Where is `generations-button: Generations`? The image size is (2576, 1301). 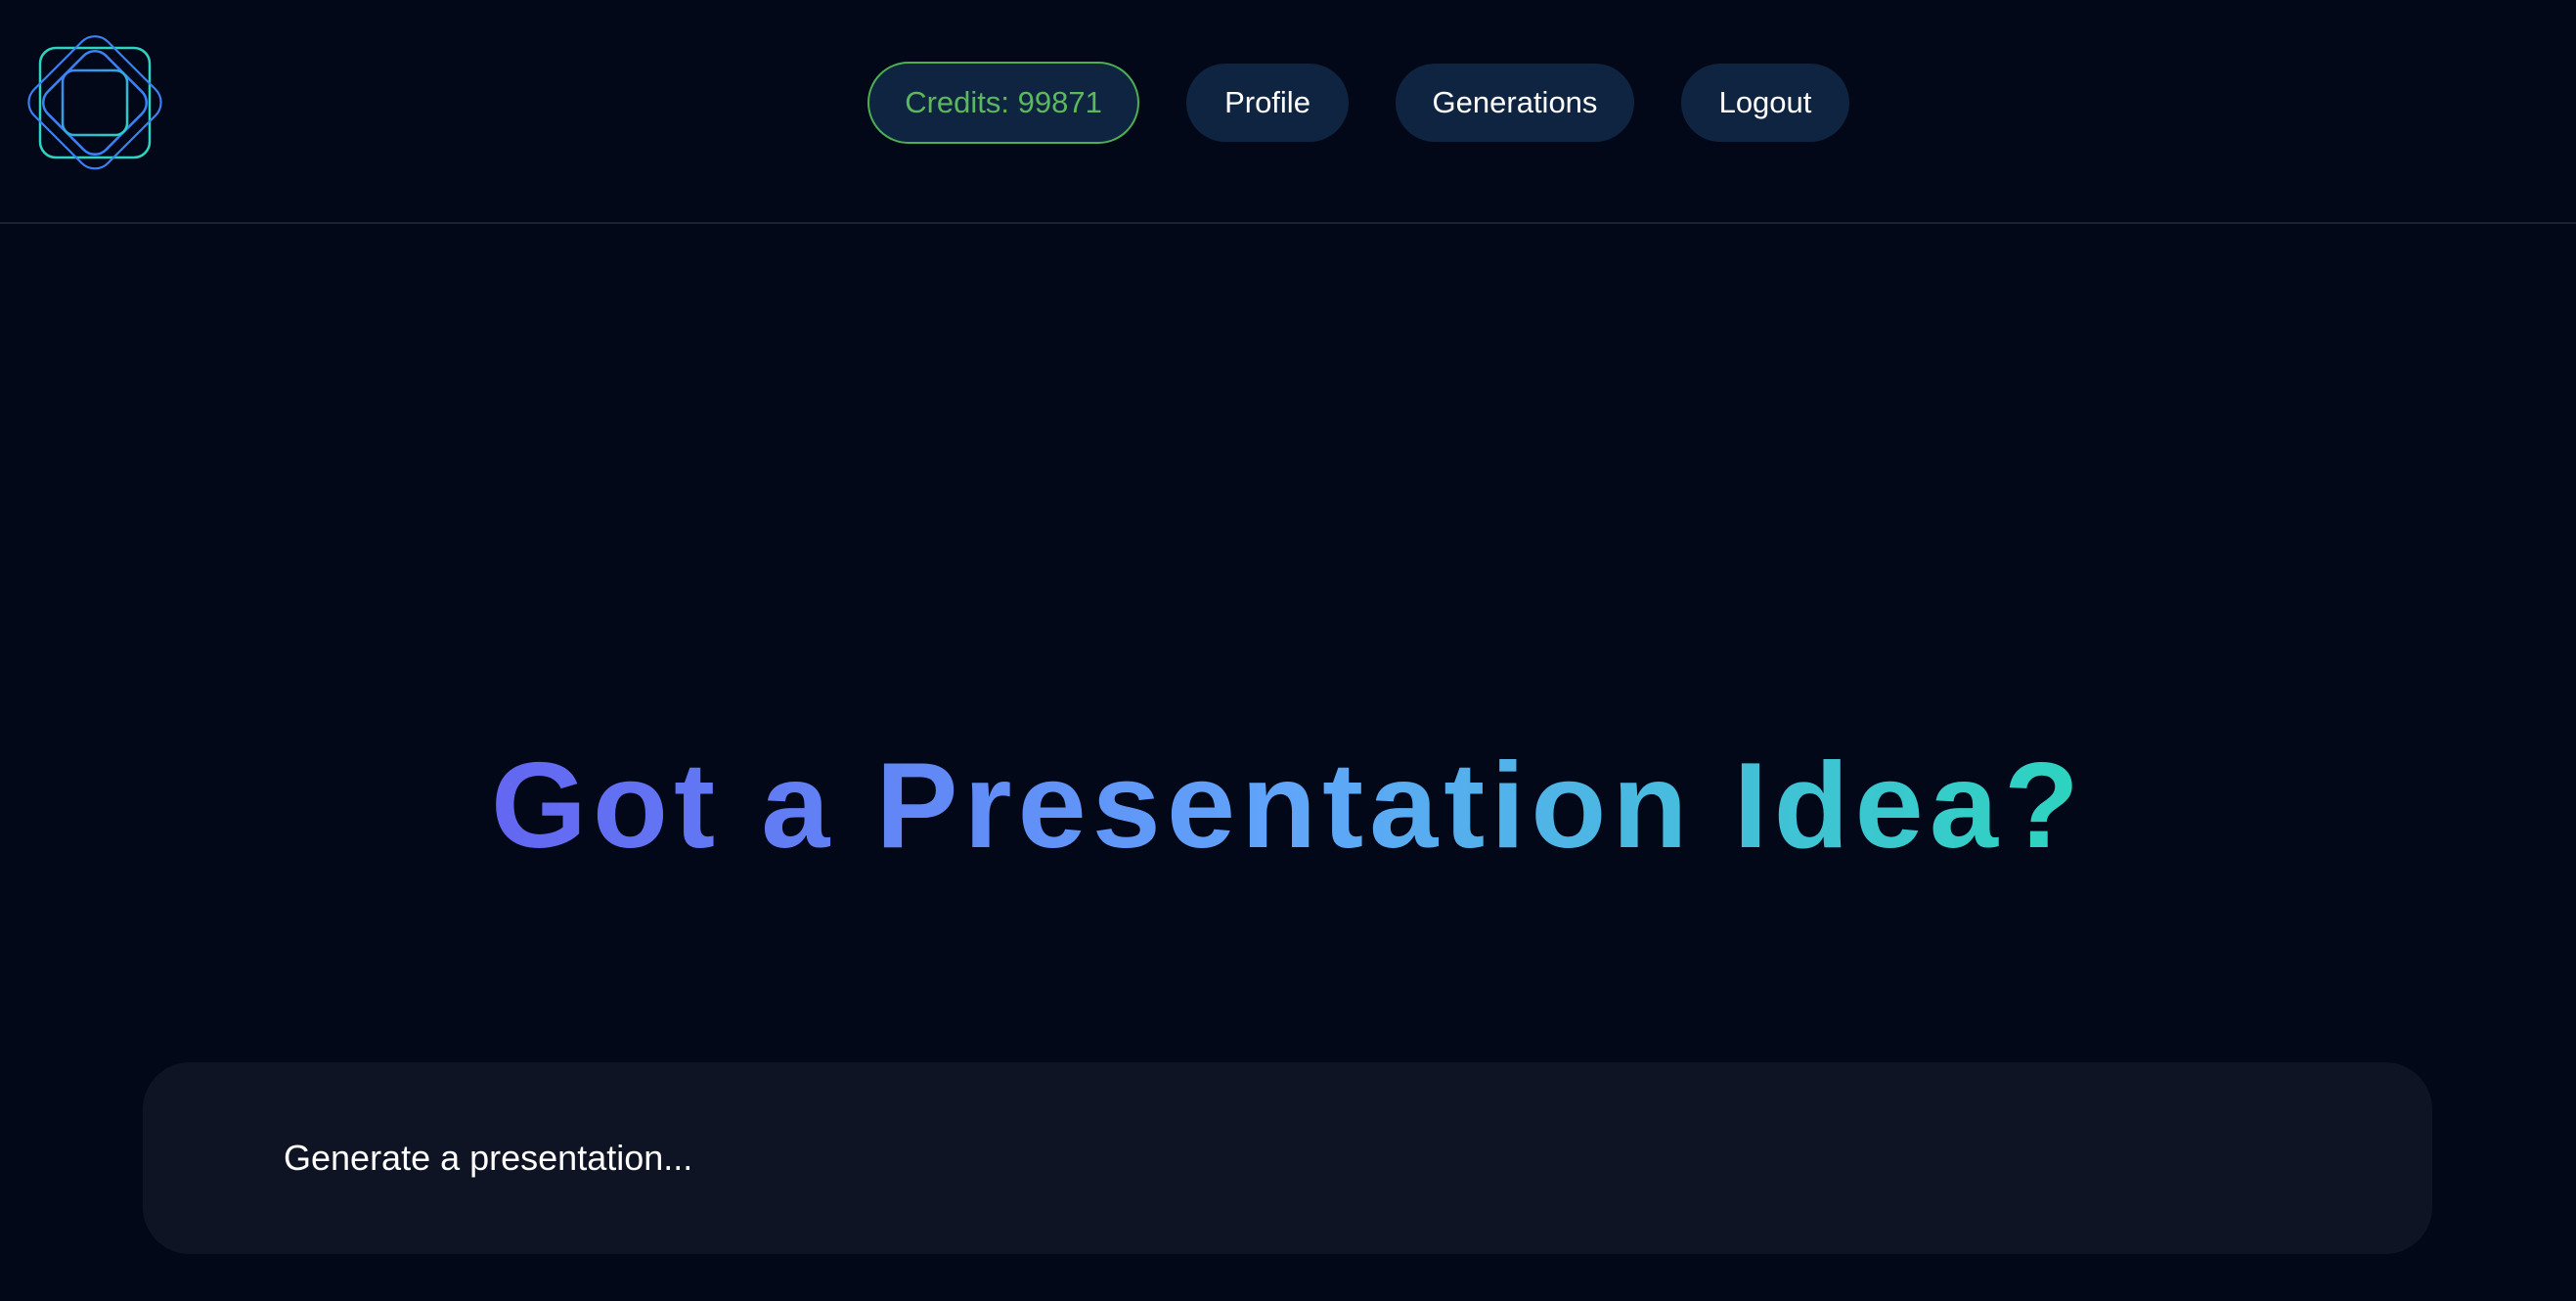
generations-button: Generations is located at coordinates (1515, 103).